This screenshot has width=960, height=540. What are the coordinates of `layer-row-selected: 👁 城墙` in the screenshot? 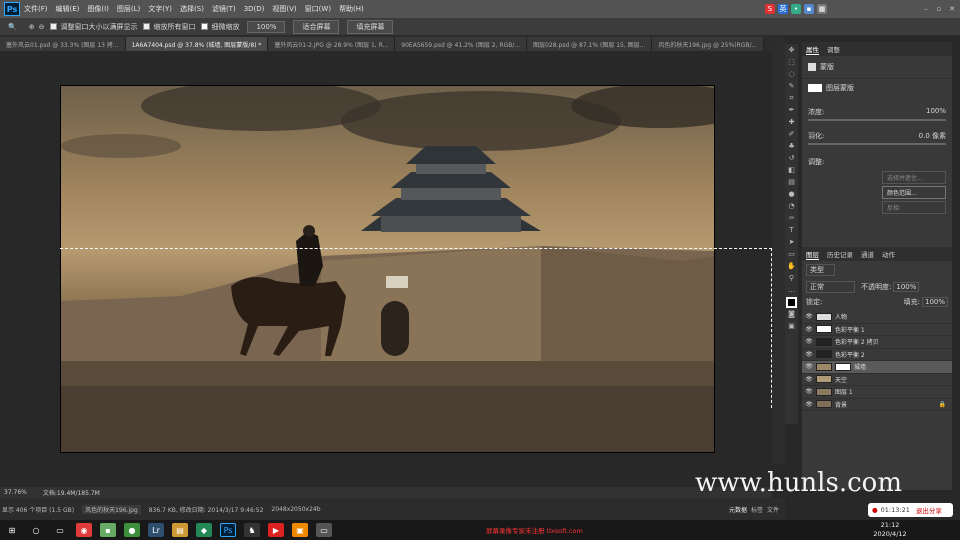 It's located at (877, 367).